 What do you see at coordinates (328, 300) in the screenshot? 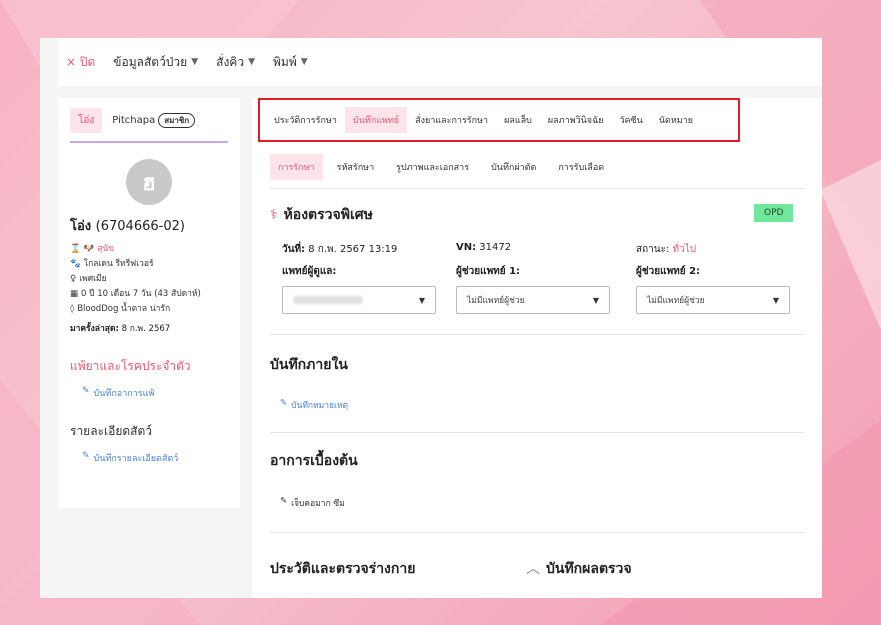
I see `doctor-value` at bounding box center [328, 300].